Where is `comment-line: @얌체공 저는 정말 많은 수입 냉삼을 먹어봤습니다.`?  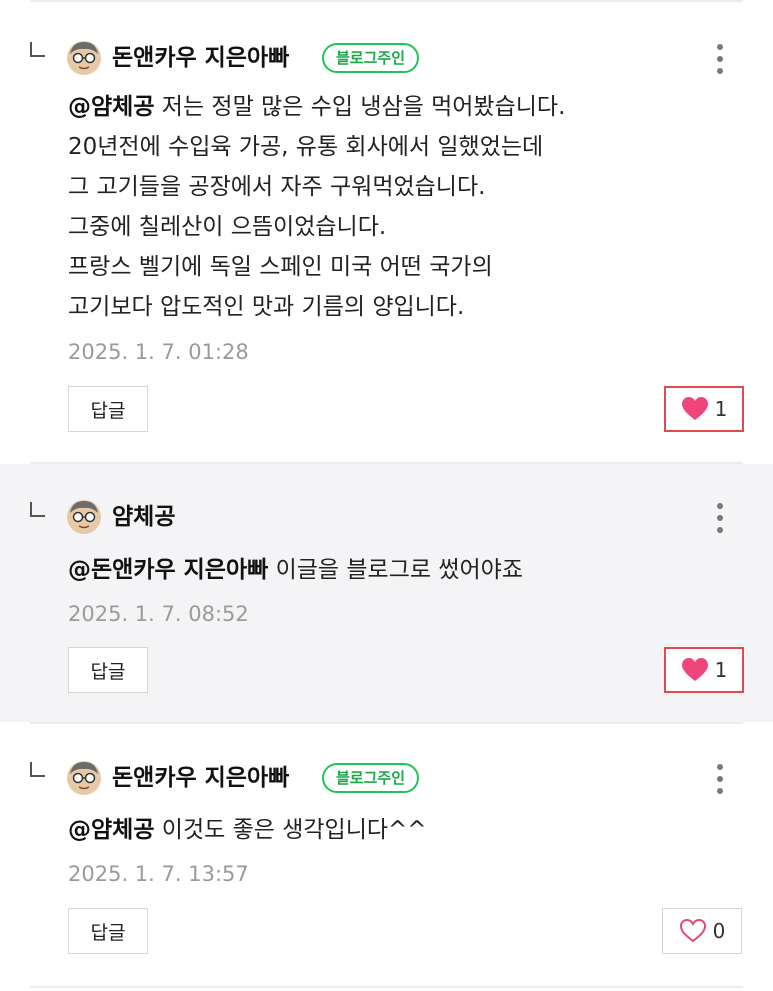
comment-line: @얌체공 저는 정말 많은 수입 냉삼을 먹어봤습니다. is located at coordinates (400, 107).